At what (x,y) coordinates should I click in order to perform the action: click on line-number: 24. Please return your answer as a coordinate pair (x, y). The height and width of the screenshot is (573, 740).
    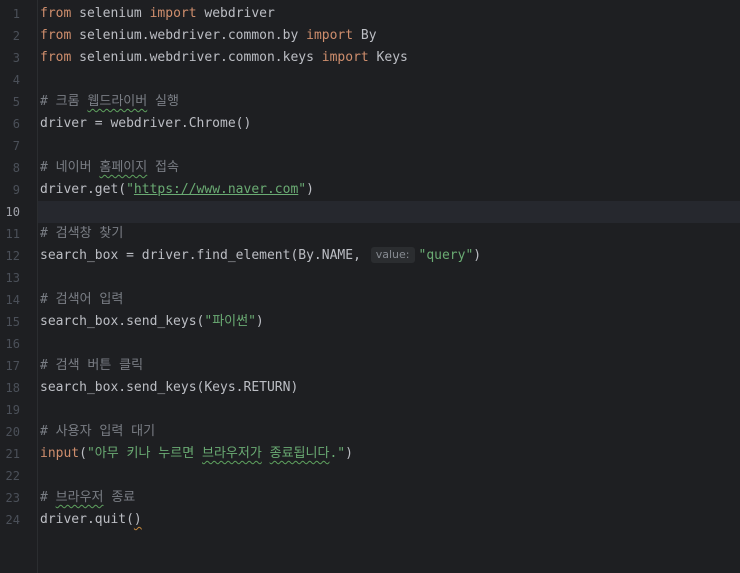
    Looking at the image, I should click on (12, 520).